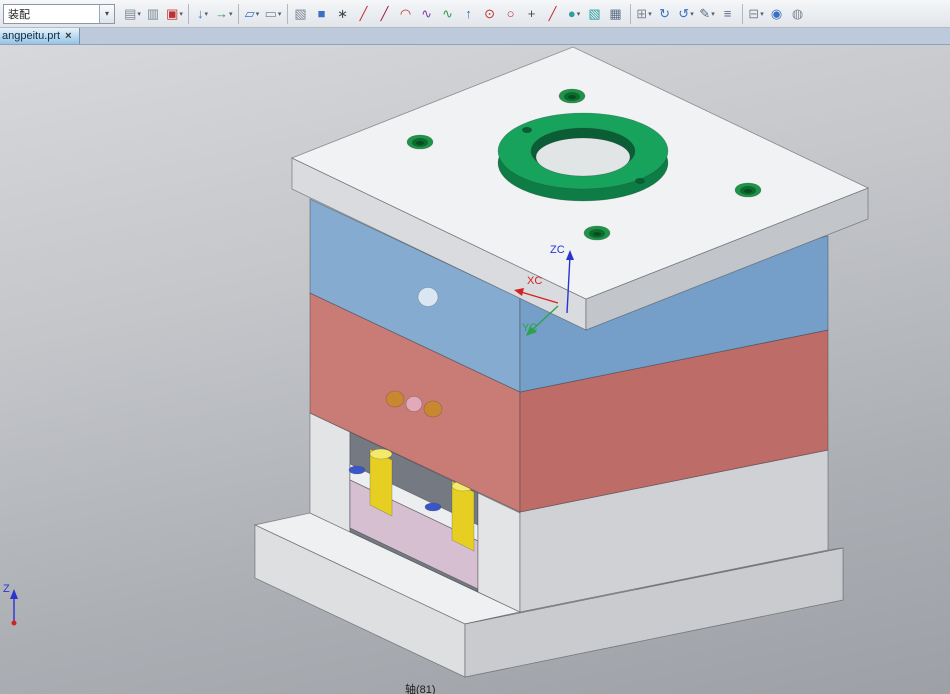 This screenshot has width=950, height=694. What do you see at coordinates (644, 14) in the screenshot?
I see `window-layout-icon: ⊞ ▾` at bounding box center [644, 14].